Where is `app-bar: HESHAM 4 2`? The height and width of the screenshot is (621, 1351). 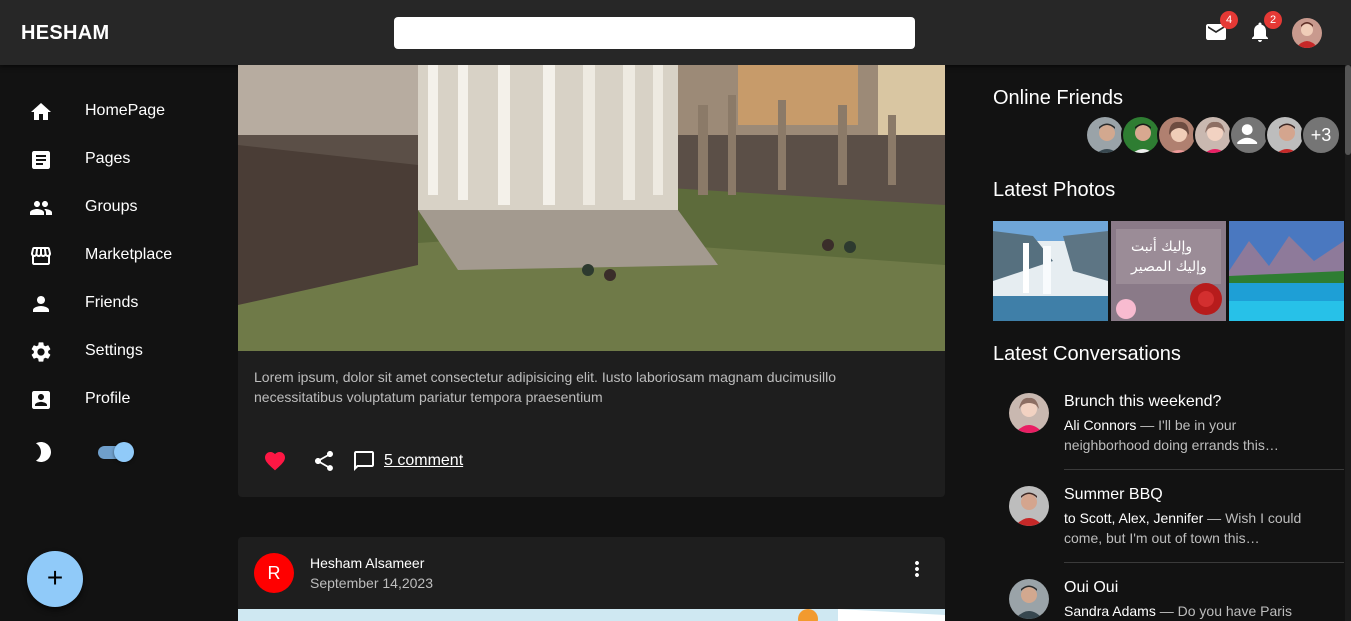
app-bar: HESHAM 4 2 is located at coordinates (675, 32).